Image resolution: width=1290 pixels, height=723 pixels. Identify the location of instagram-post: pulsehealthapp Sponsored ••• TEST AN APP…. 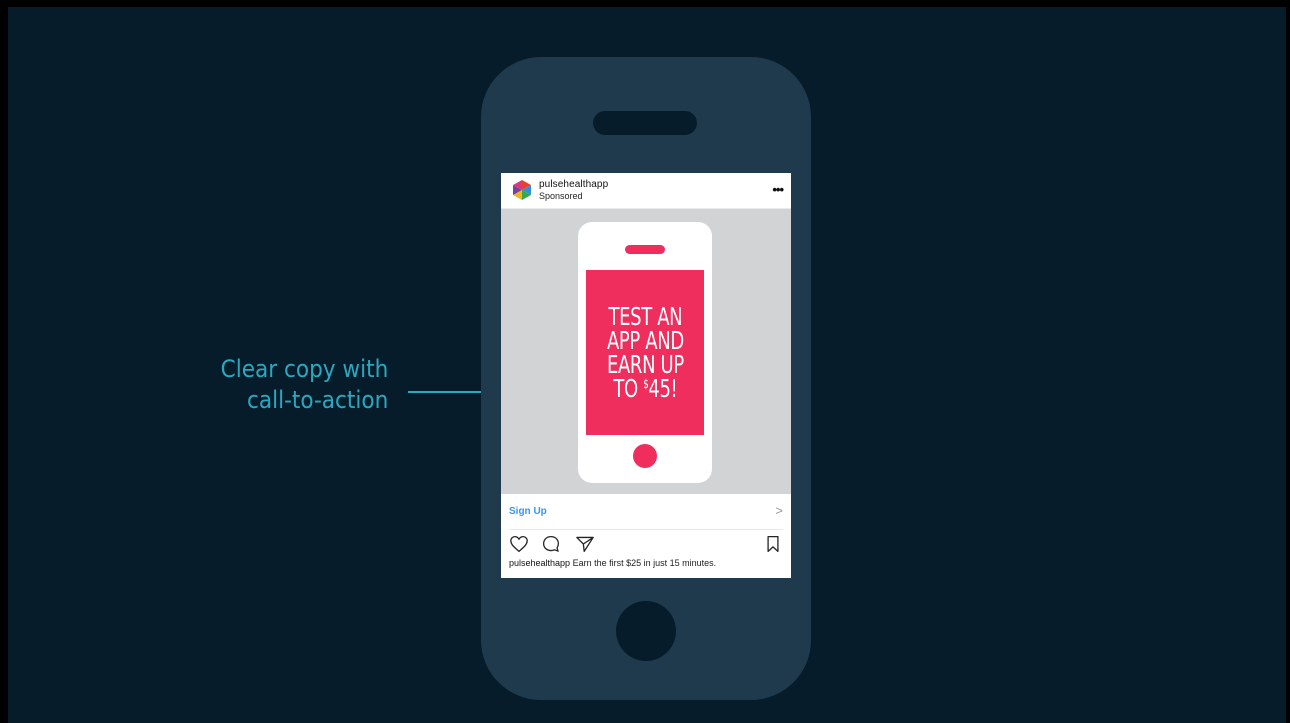
(646, 375).